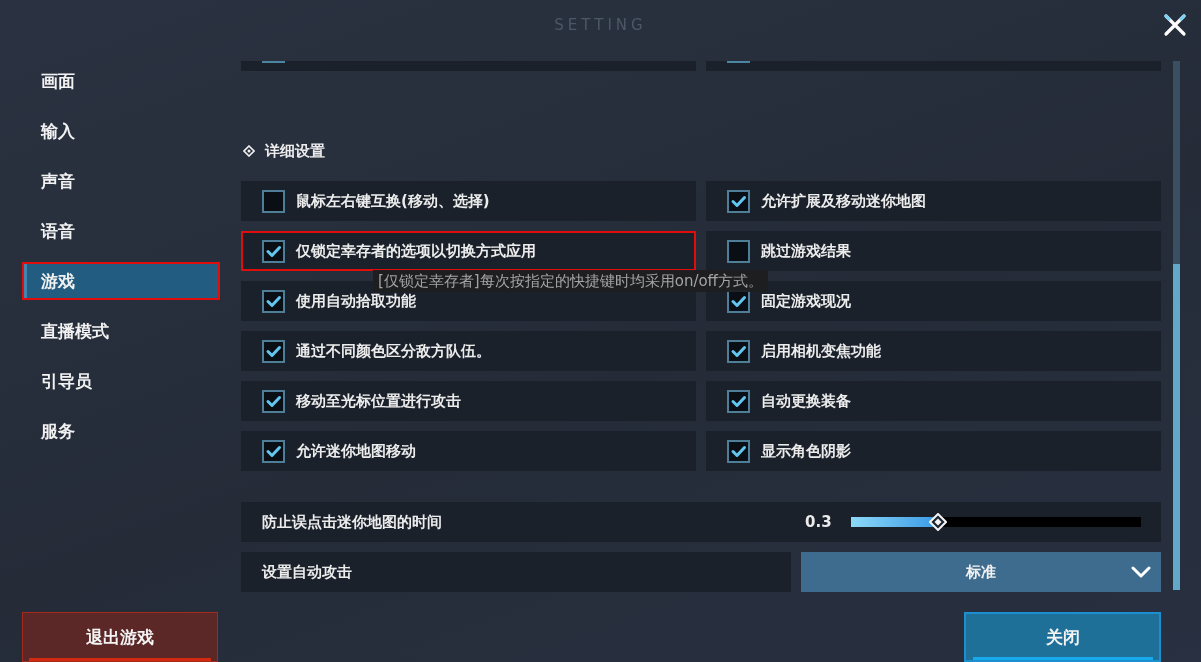 The width and height of the screenshot is (1201, 662). What do you see at coordinates (806, 401) in the screenshot?
I see `option-label: 自动更换装备` at bounding box center [806, 401].